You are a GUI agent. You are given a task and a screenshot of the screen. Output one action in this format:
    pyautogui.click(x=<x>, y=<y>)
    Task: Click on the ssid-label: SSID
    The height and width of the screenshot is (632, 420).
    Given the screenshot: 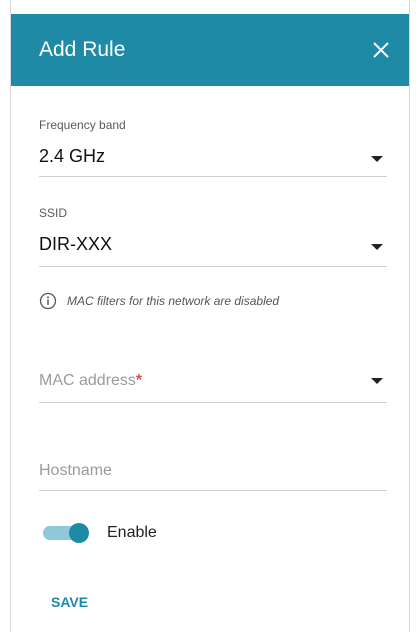 What is the action you would take?
    pyautogui.click(x=53, y=213)
    